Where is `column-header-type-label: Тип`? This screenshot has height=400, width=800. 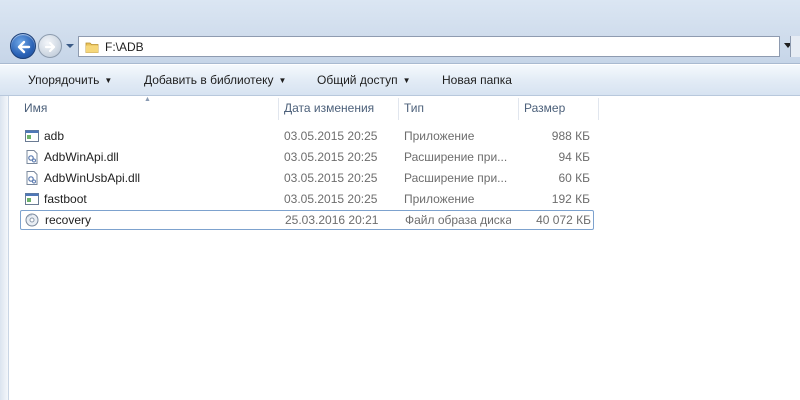
column-header-type-label: Тип is located at coordinates (414, 108).